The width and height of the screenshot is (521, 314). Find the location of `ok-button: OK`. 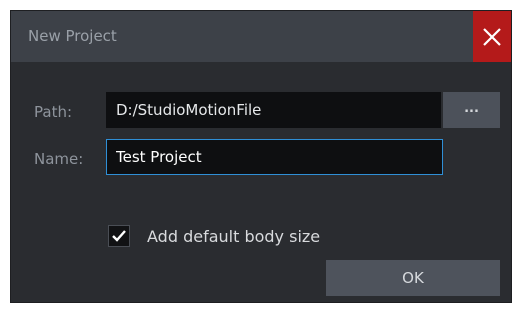

ok-button: OK is located at coordinates (413, 278).